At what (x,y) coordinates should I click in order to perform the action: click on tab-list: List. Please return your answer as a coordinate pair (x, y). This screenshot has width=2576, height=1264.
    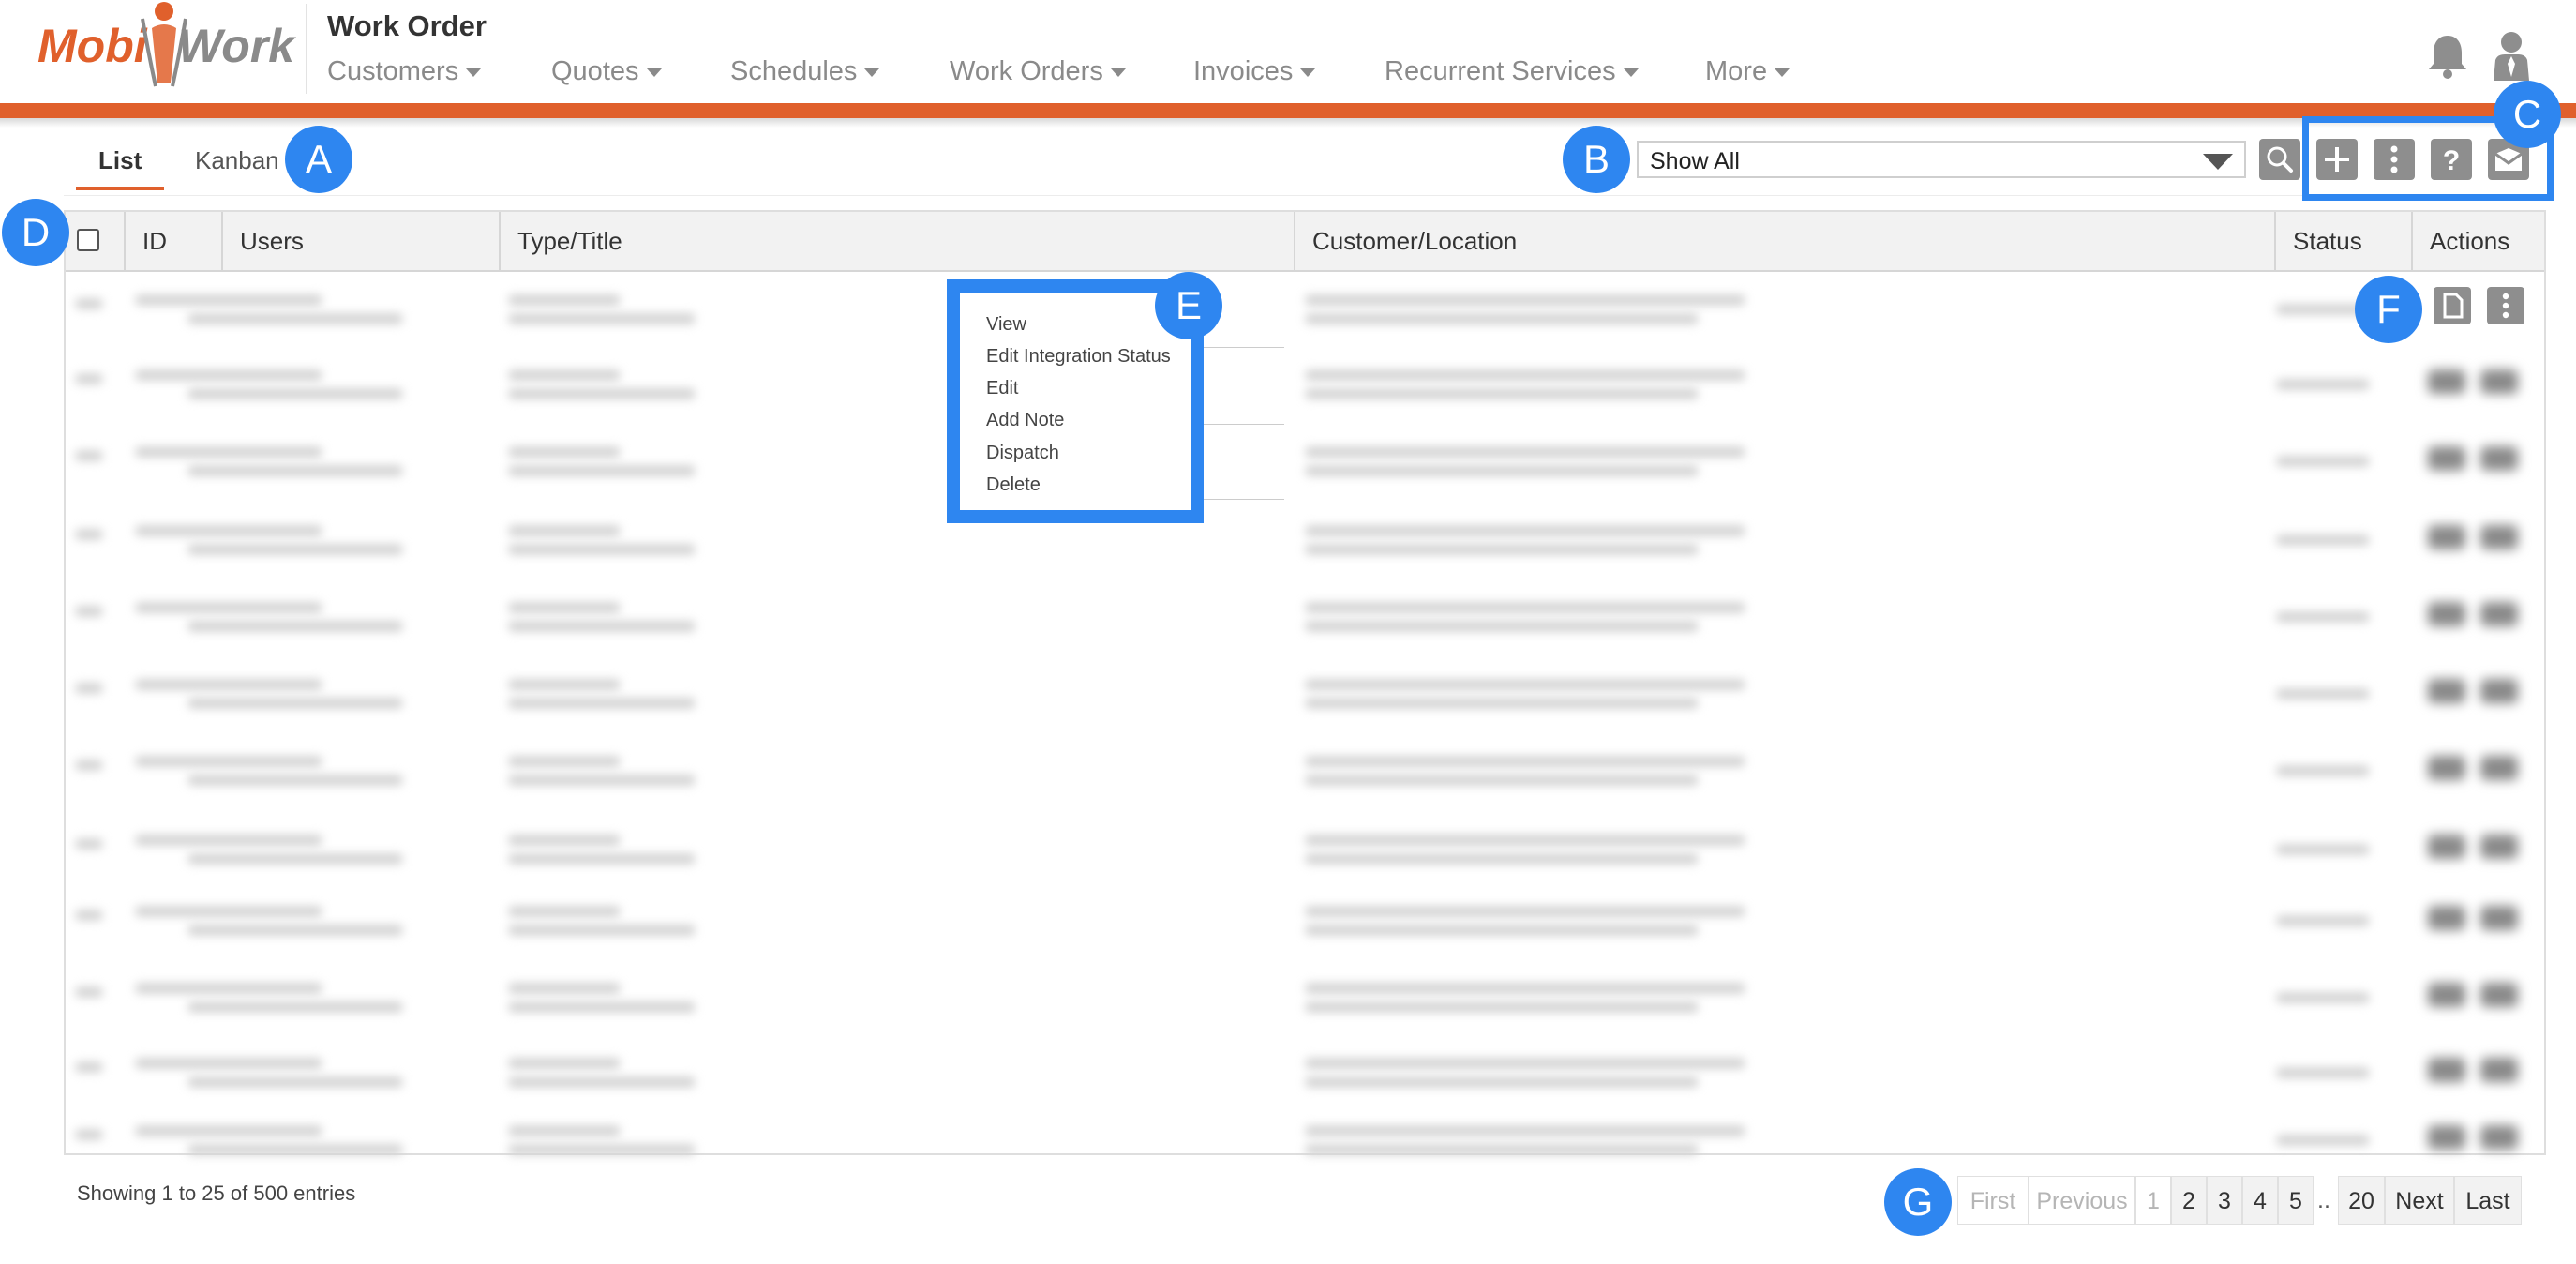
    Looking at the image, I should click on (120, 160).